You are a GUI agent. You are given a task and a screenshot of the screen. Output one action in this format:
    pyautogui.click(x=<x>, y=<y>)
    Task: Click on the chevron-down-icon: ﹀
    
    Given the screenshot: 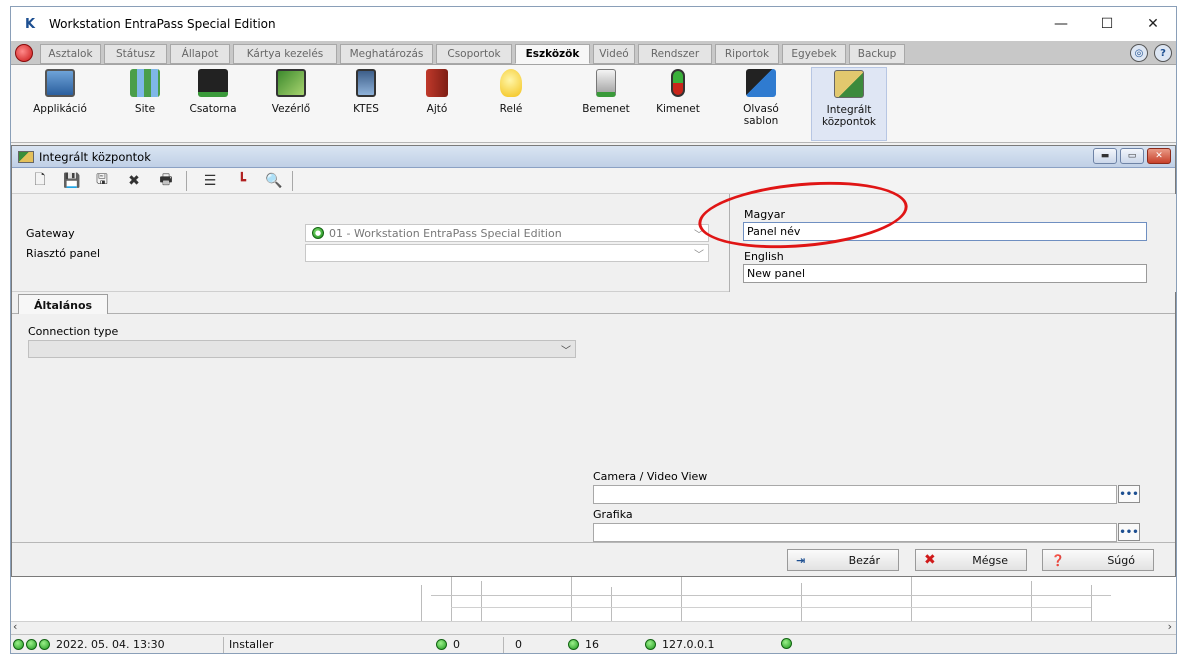 What is the action you would take?
    pyautogui.click(x=566, y=351)
    